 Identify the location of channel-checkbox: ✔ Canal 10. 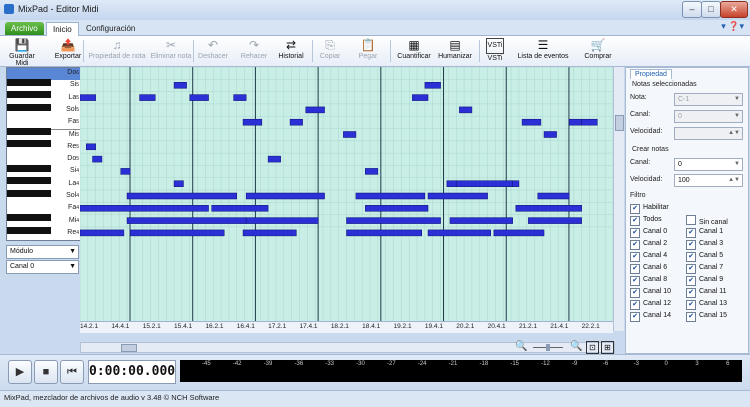
(650, 292).